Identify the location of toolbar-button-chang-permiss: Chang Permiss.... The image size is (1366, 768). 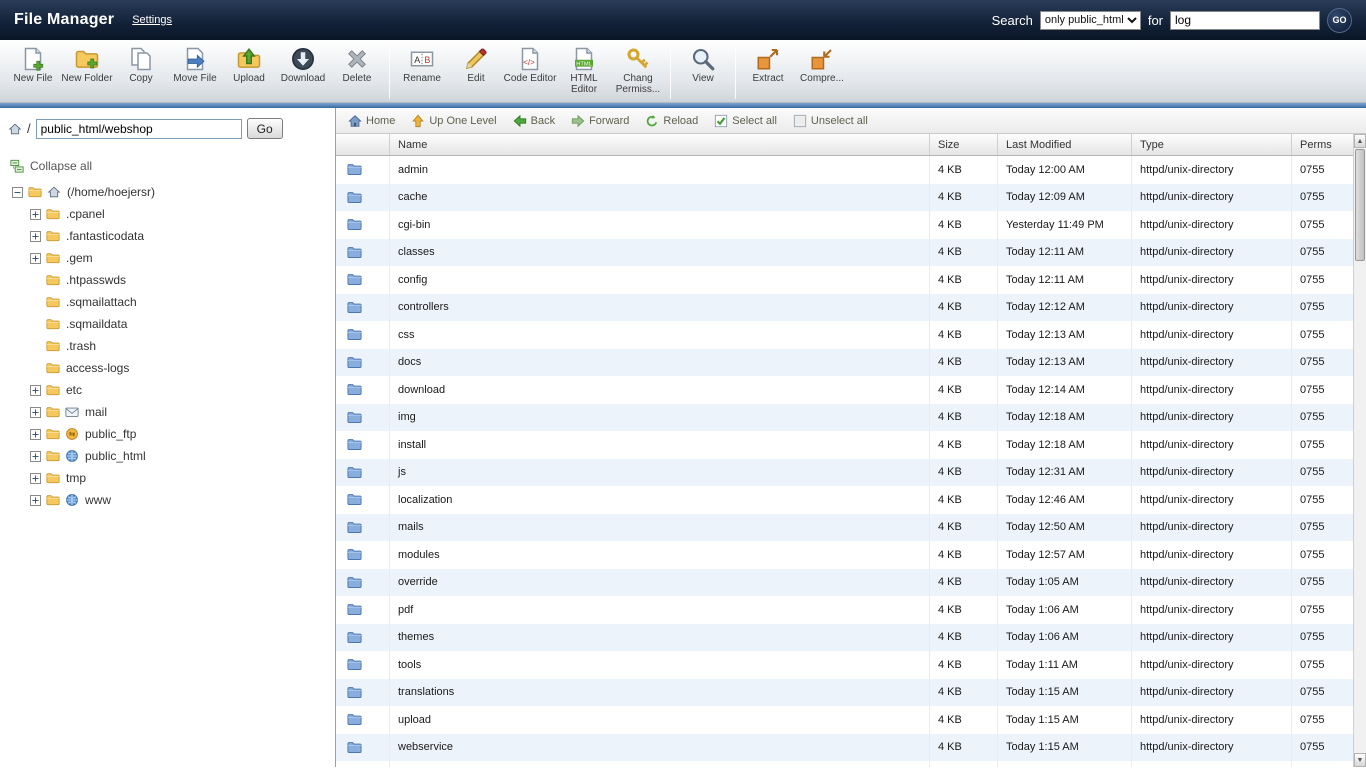
(638, 70).